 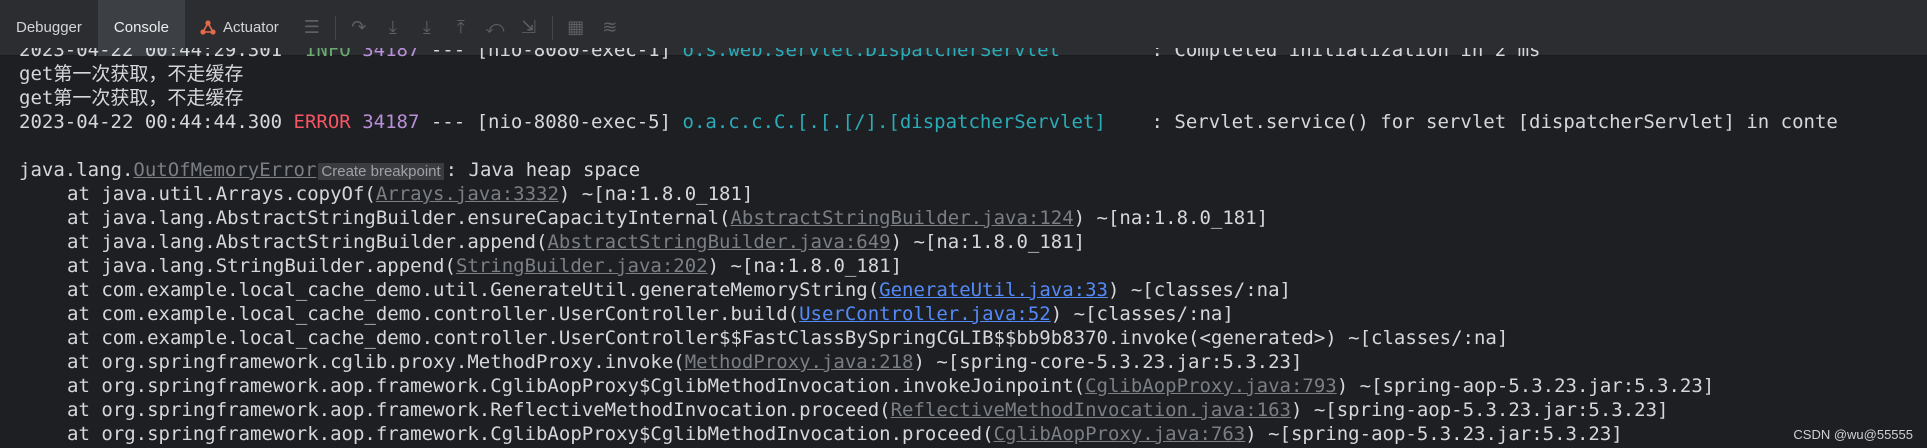 I want to click on actuator-icon, so click(x=208, y=27).